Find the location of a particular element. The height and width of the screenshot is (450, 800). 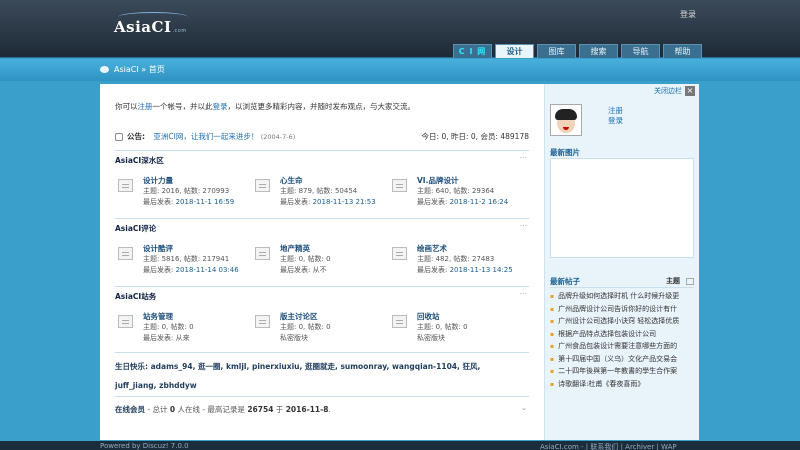

online-members-title: 在线会员 is located at coordinates (130, 409).